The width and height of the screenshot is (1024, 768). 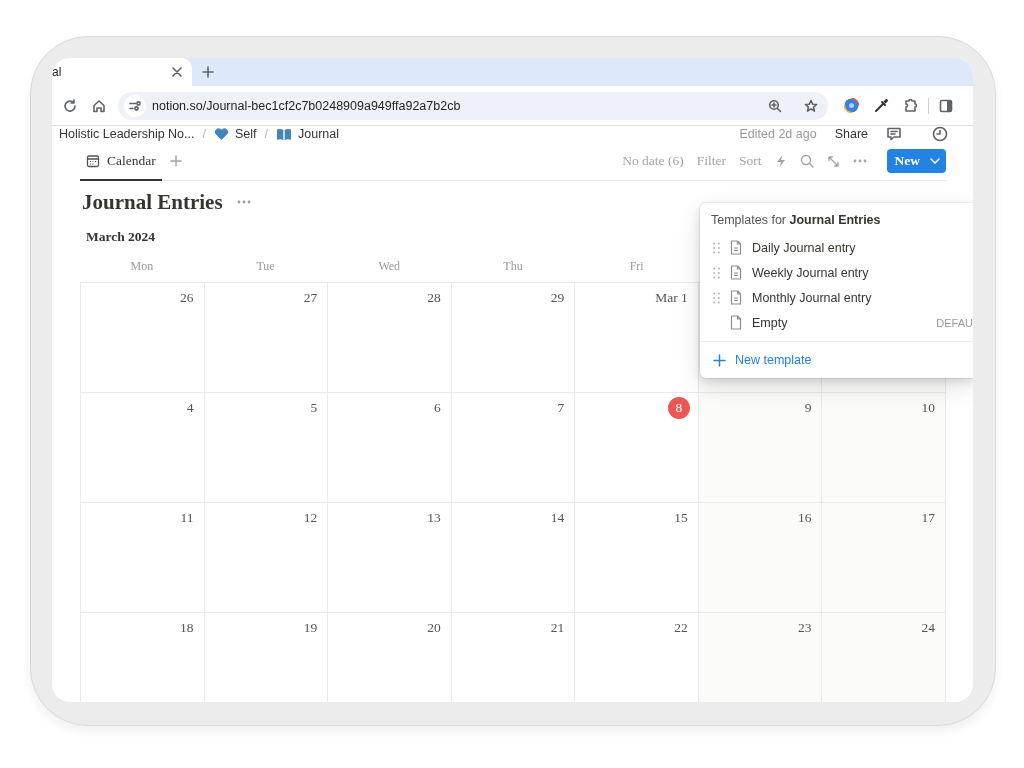 What do you see at coordinates (390, 338) in the screenshot?
I see `calendar-cell: 28` at bounding box center [390, 338].